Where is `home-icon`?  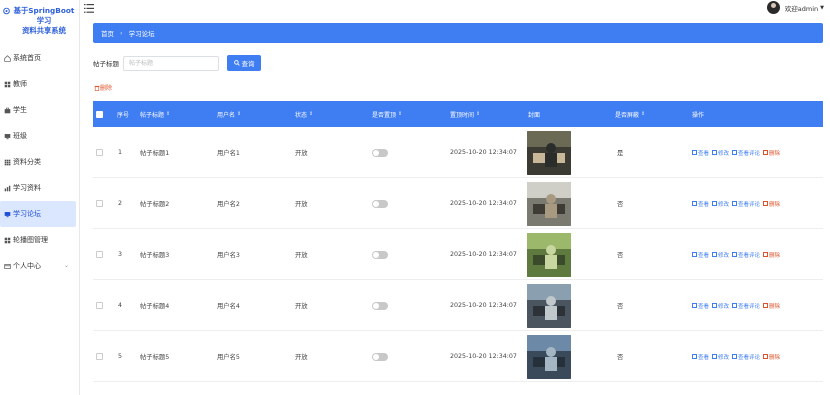 home-icon is located at coordinates (7, 58).